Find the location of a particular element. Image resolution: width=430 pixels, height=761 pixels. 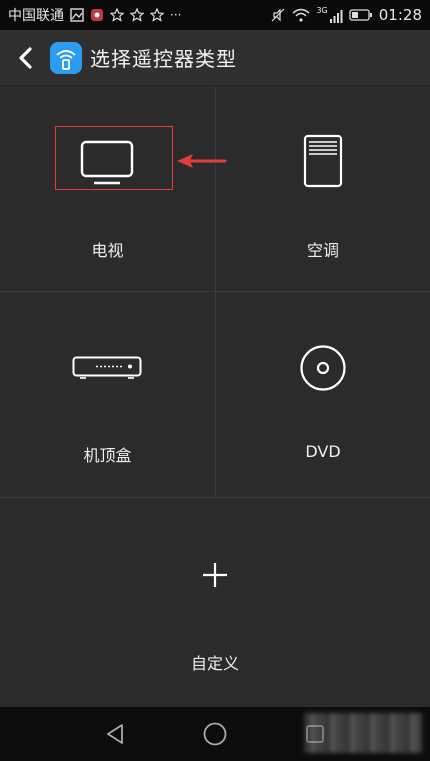

page-title: 选择遥控器类型 is located at coordinates (163, 59).